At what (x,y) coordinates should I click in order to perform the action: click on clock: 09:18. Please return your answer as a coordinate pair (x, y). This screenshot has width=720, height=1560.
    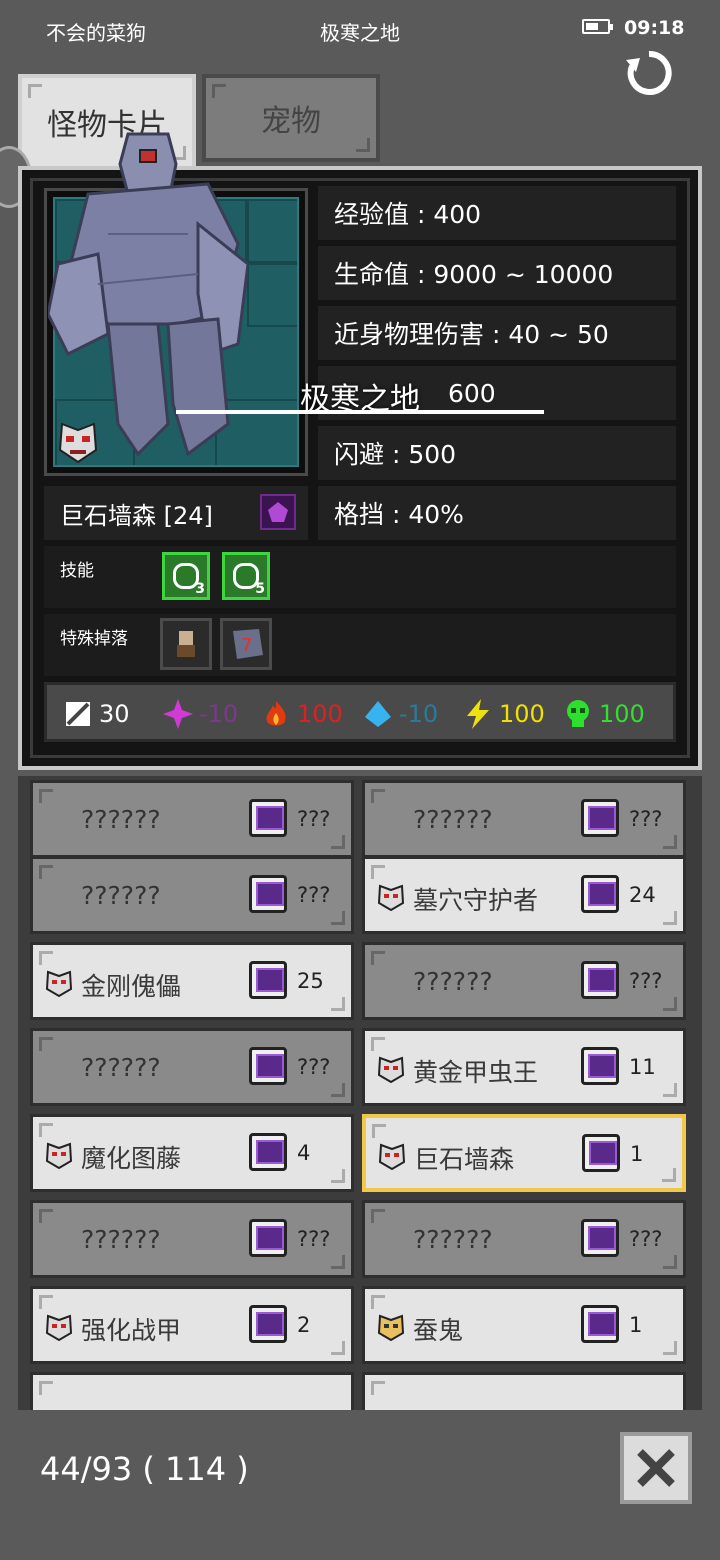
    Looking at the image, I should click on (654, 28).